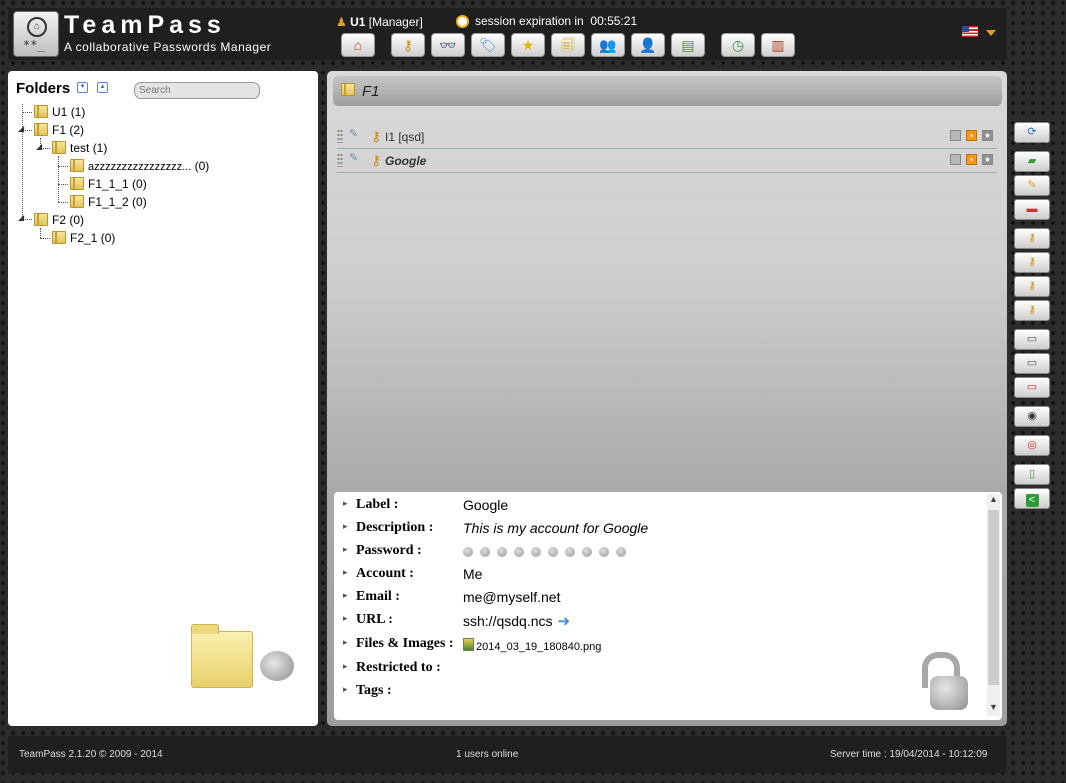  What do you see at coordinates (79, 148) in the screenshot?
I see `folder-node-test: test (1)` at bounding box center [79, 148].